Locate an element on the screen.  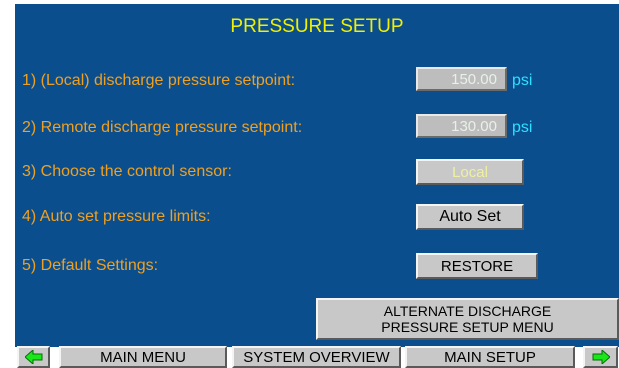
arrow-left-icon is located at coordinates (33, 357).